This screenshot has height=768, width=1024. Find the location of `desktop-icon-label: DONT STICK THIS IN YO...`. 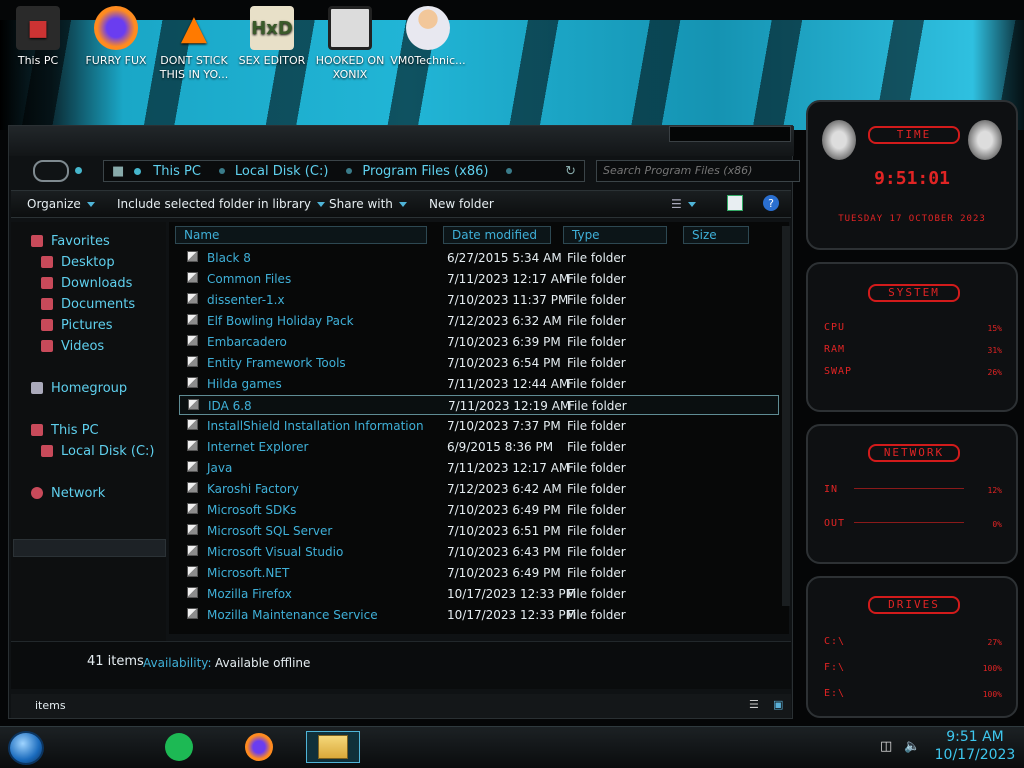

desktop-icon-label: DONT STICK THIS IN YO... is located at coordinates (194, 67).